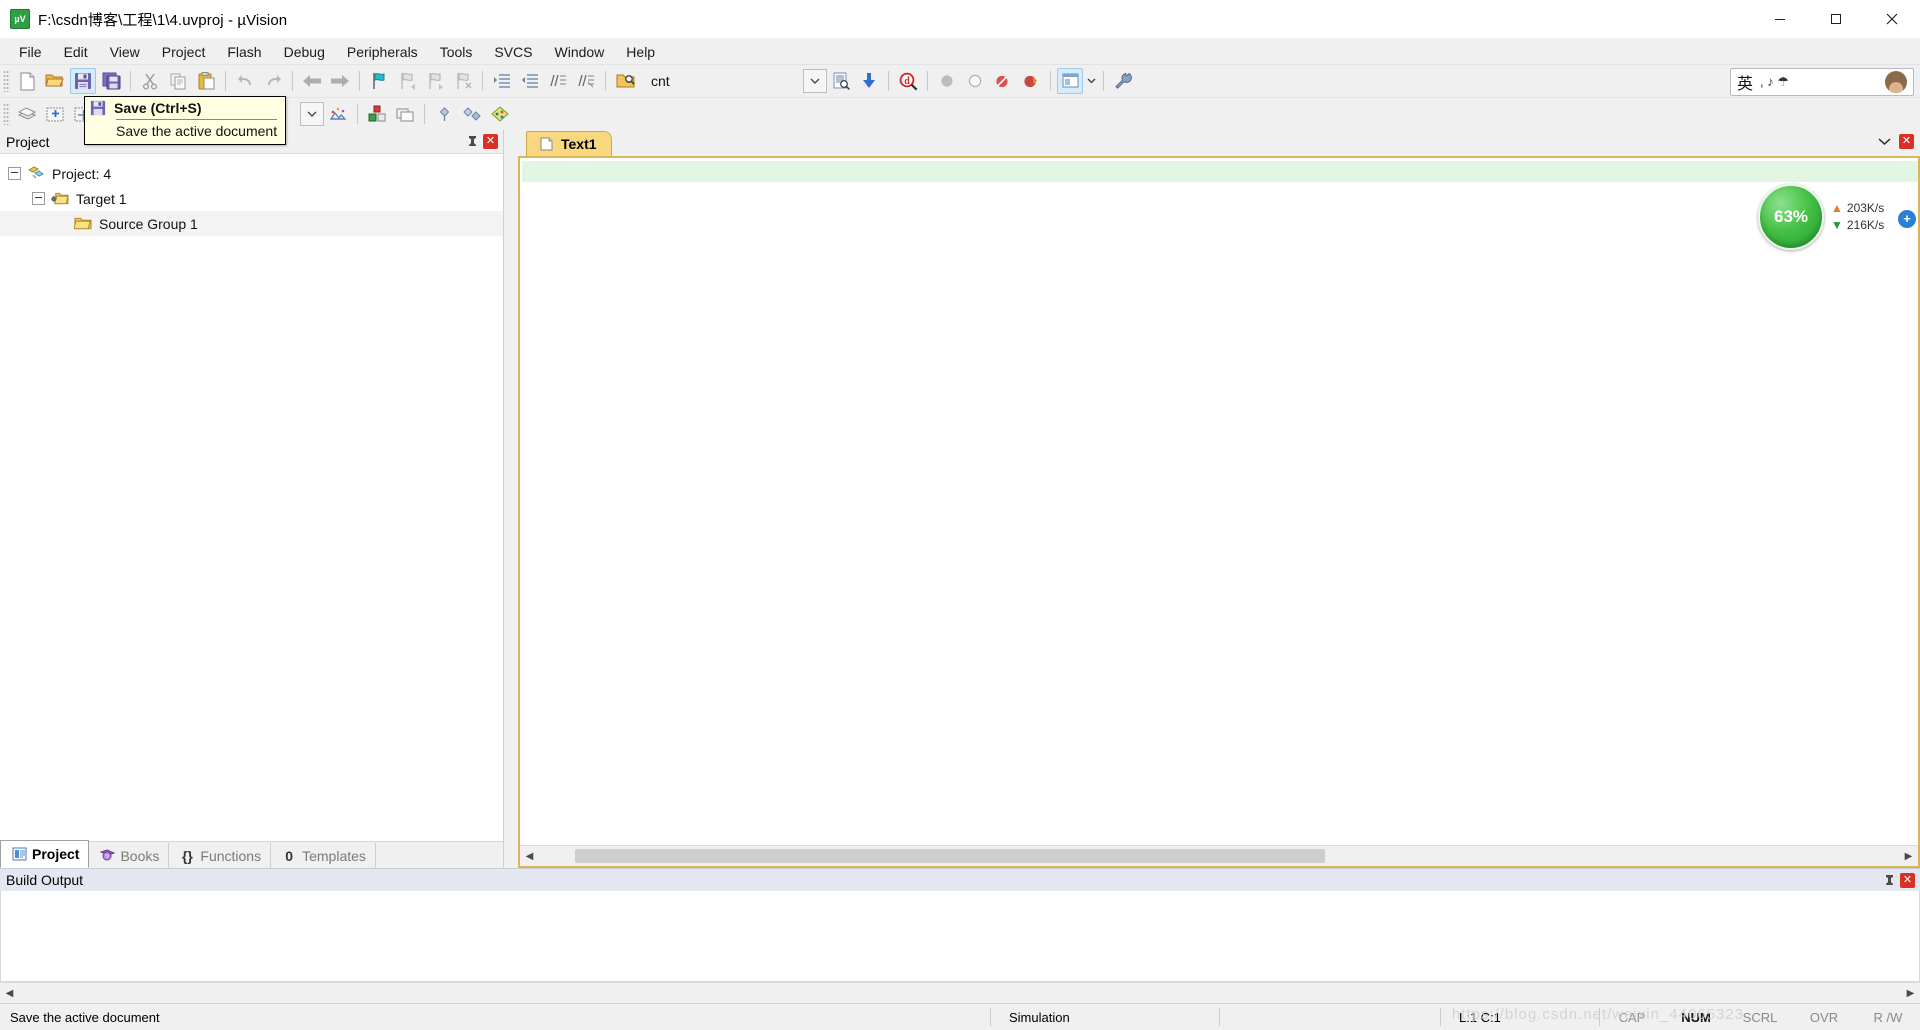 The height and width of the screenshot is (1030, 1920). I want to click on menu-file: File, so click(30, 52).